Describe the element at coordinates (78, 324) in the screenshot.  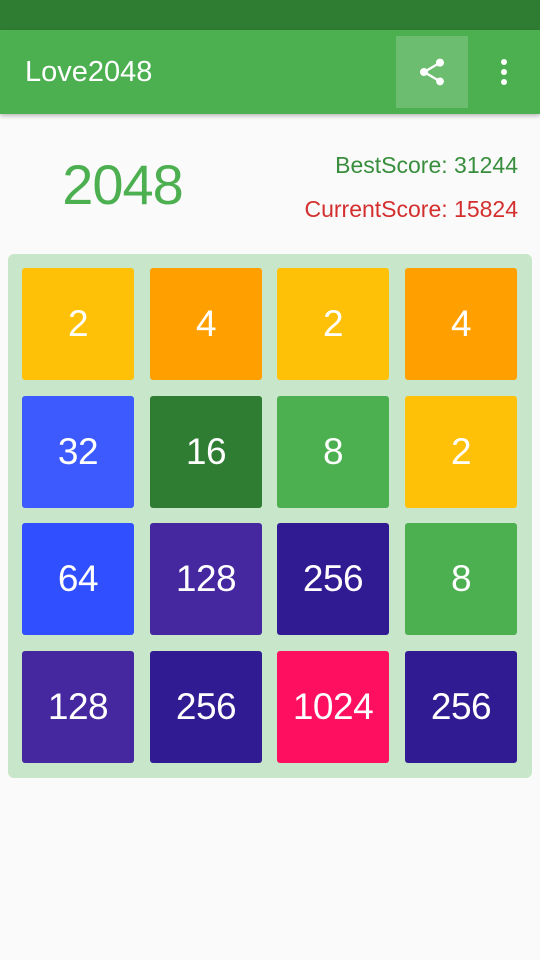
I see `tile-r1-c1: 2` at that location.